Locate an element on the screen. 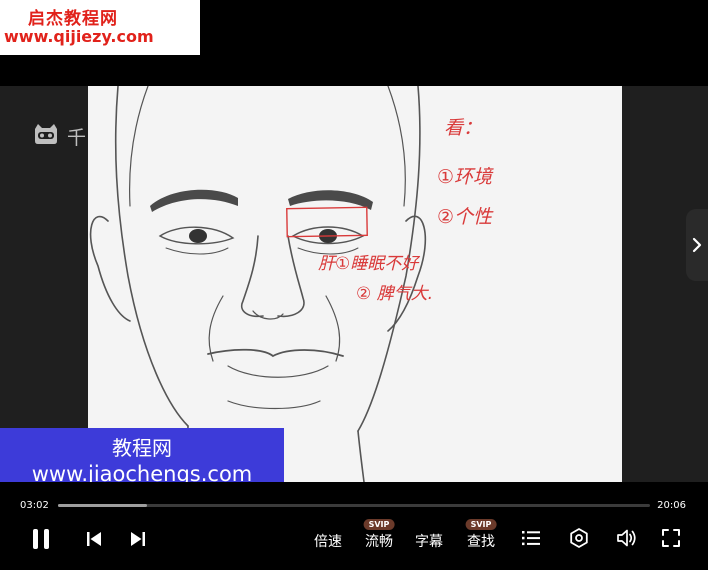  channel-logo: 千 is located at coordinates (63, 135).